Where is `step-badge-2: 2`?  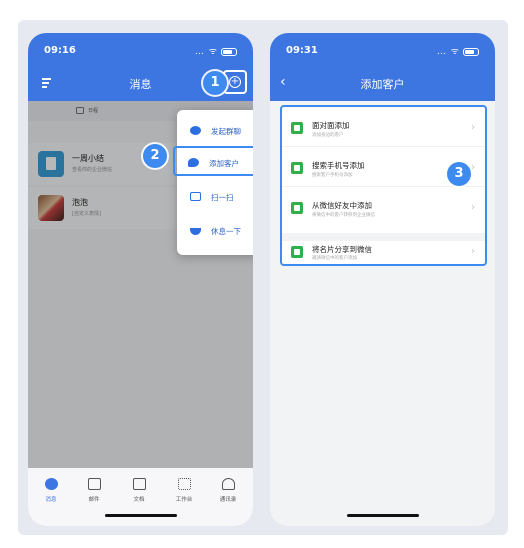
step-badge-2: 2 is located at coordinates (155, 156).